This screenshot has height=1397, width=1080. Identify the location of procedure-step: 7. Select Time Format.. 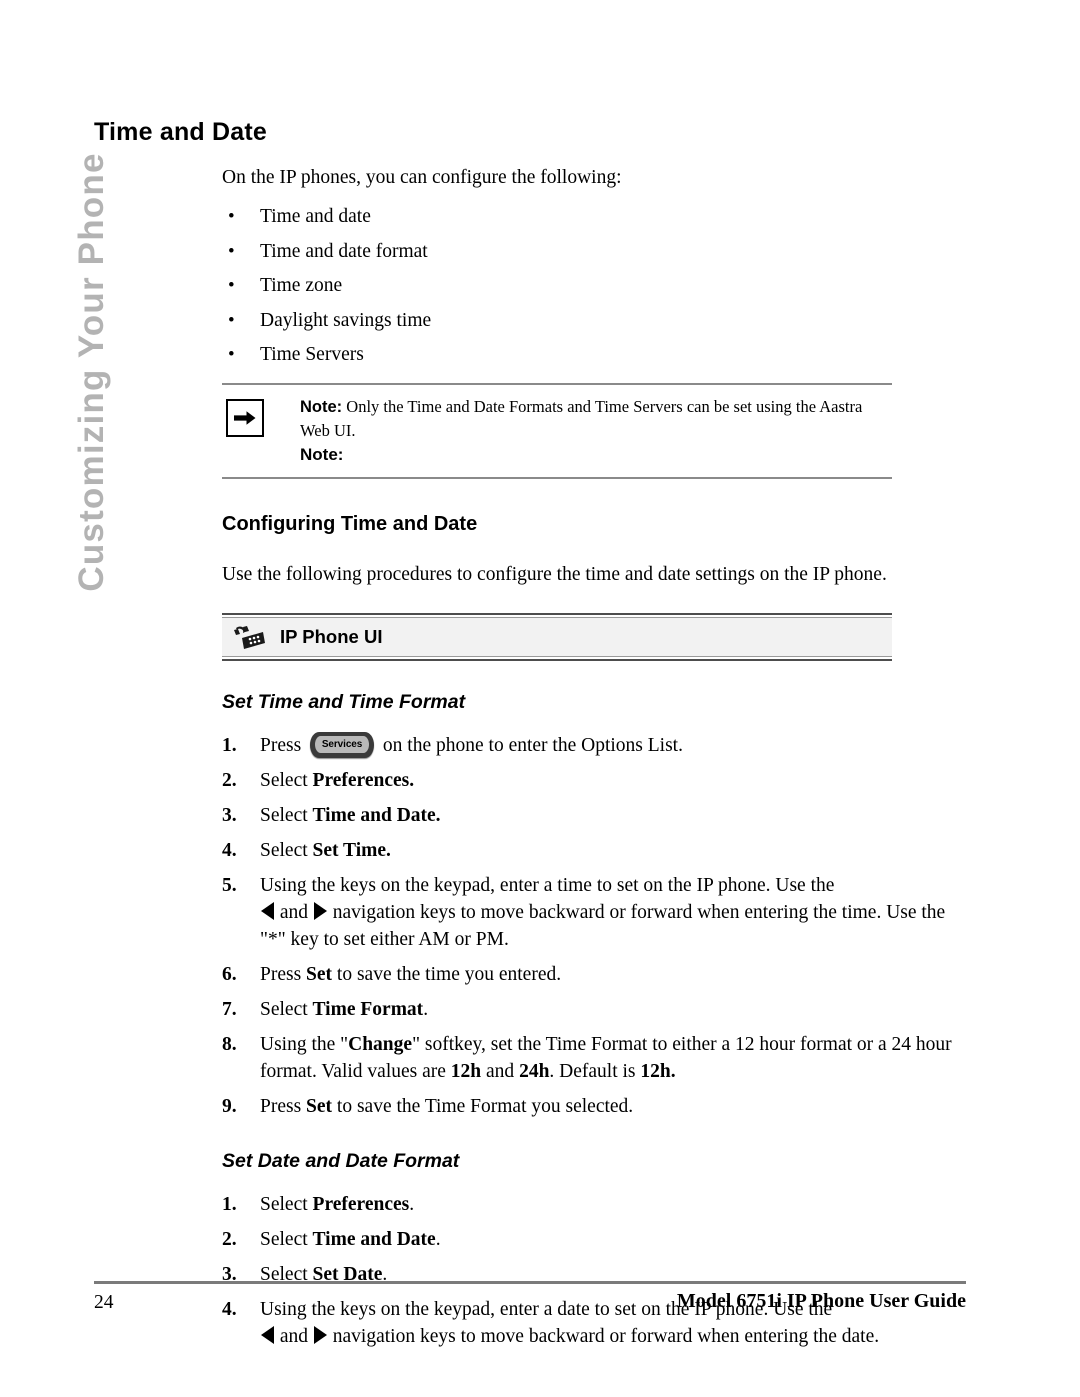
(593, 1009).